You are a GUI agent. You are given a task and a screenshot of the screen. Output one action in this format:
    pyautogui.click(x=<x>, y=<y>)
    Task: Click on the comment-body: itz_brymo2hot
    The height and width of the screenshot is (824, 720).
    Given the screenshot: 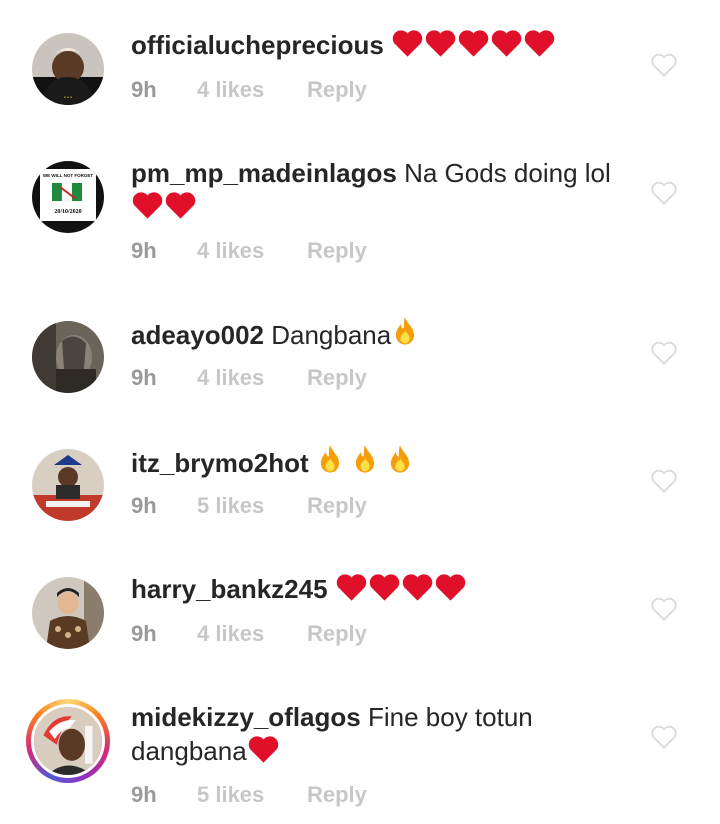 What is the action you would take?
    pyautogui.click(x=381, y=462)
    